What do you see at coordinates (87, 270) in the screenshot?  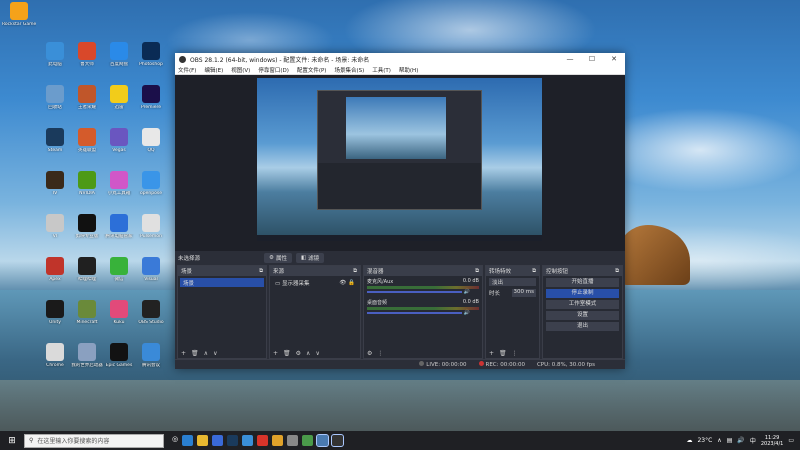 I see `desktop-icon: 哔哩哔哩` at bounding box center [87, 270].